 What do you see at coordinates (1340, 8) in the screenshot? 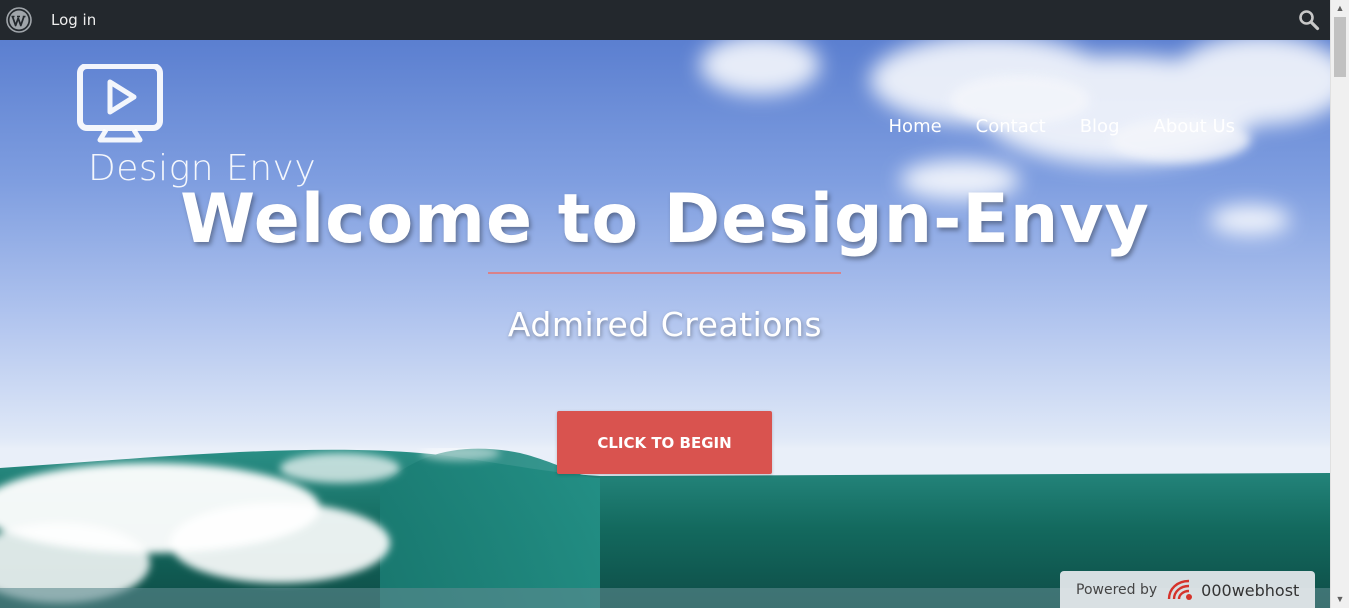
I see `scroll-up-arrow-icon: ▲` at bounding box center [1340, 8].